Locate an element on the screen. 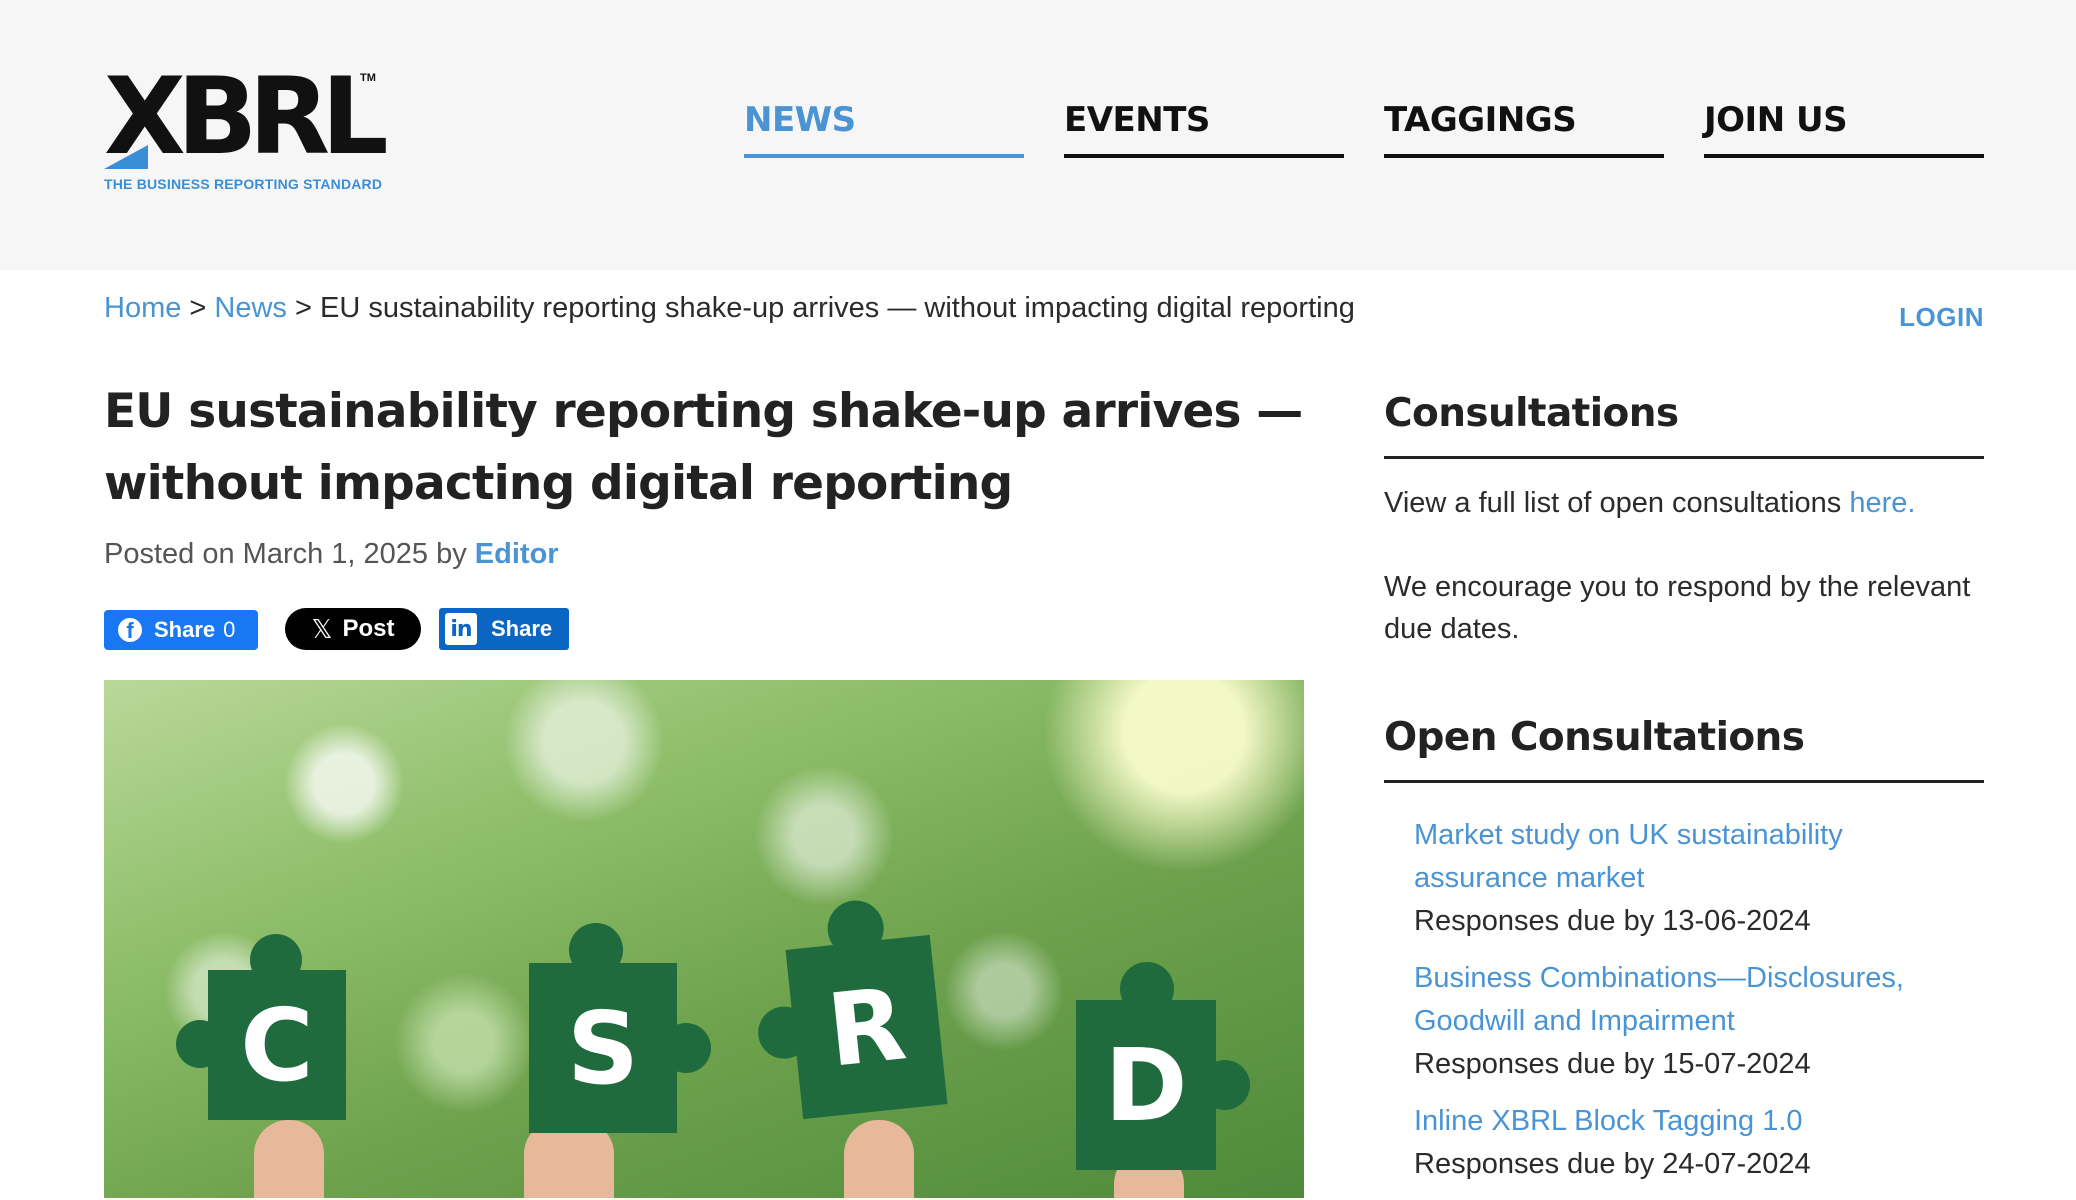  consultation-due-date: Responses due by 24-07-2024 is located at coordinates (1612, 1164).